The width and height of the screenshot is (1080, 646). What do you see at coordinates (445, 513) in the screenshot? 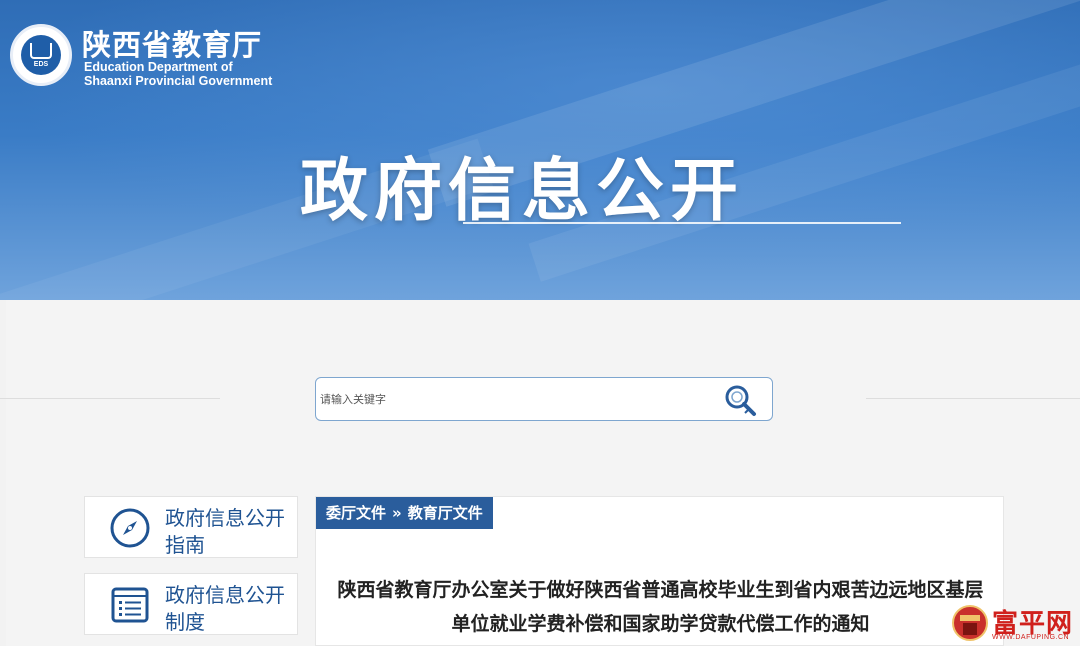
I see `breadcrumb-item-department-documents: 教育厅文件` at bounding box center [445, 513].